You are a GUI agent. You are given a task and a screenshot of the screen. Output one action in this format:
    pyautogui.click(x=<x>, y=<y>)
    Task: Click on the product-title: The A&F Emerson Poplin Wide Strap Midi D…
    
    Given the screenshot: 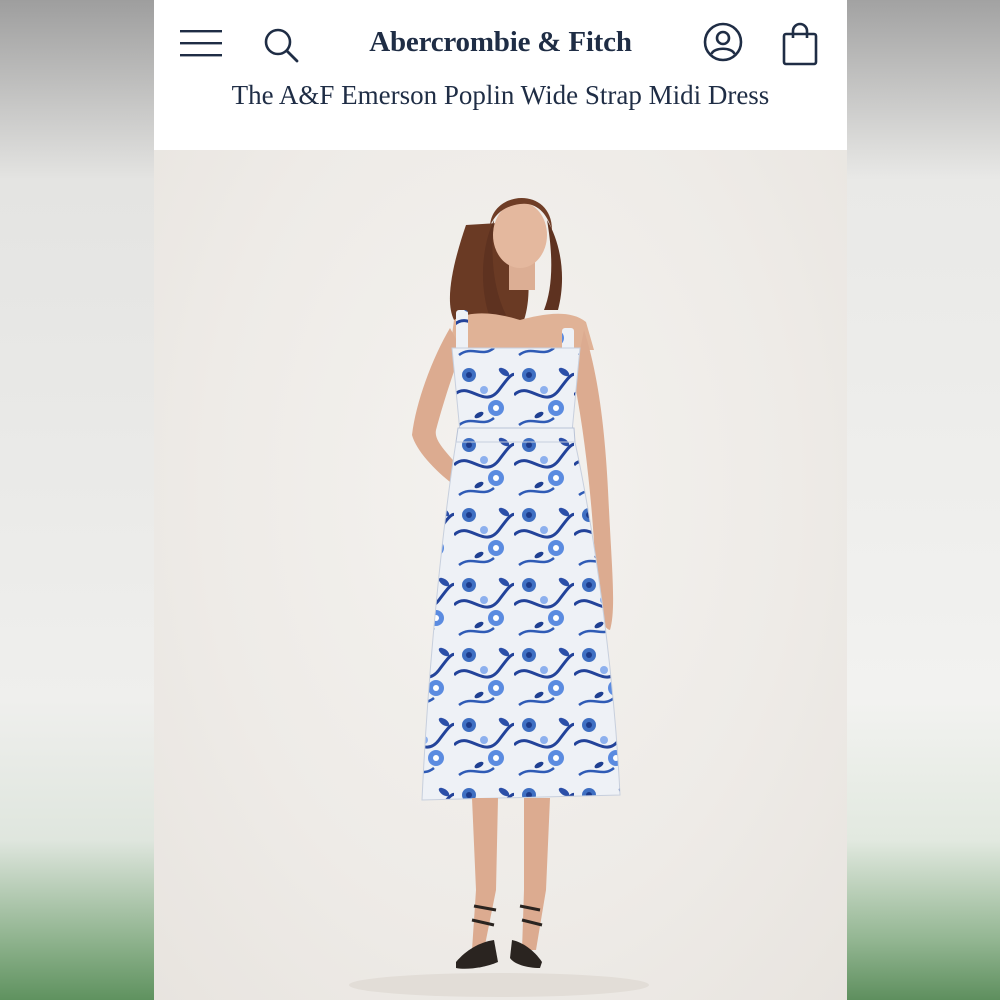 What is the action you would take?
    pyautogui.click(x=500, y=95)
    